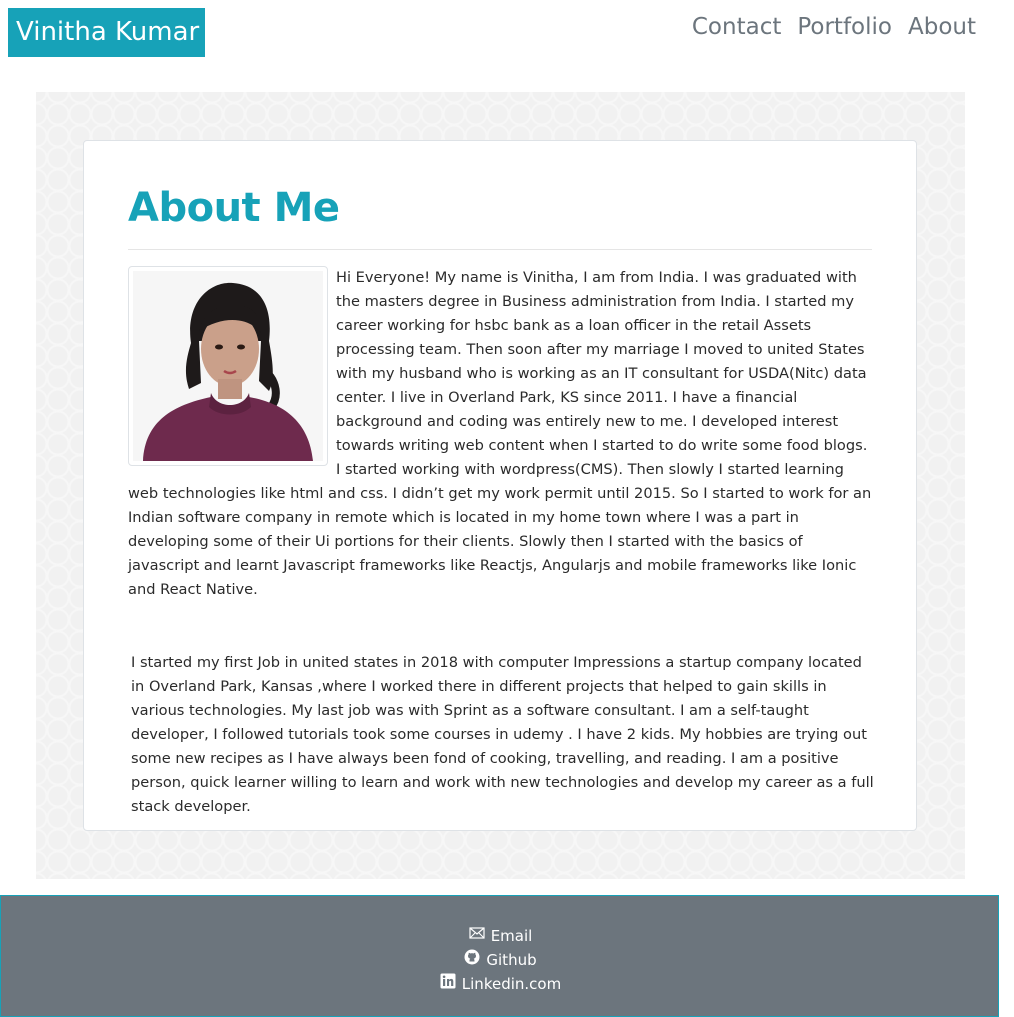 Image resolution: width=1014 pixels, height=1017 pixels. Describe the element at coordinates (500, 249) in the screenshot. I see `title-divider` at that location.